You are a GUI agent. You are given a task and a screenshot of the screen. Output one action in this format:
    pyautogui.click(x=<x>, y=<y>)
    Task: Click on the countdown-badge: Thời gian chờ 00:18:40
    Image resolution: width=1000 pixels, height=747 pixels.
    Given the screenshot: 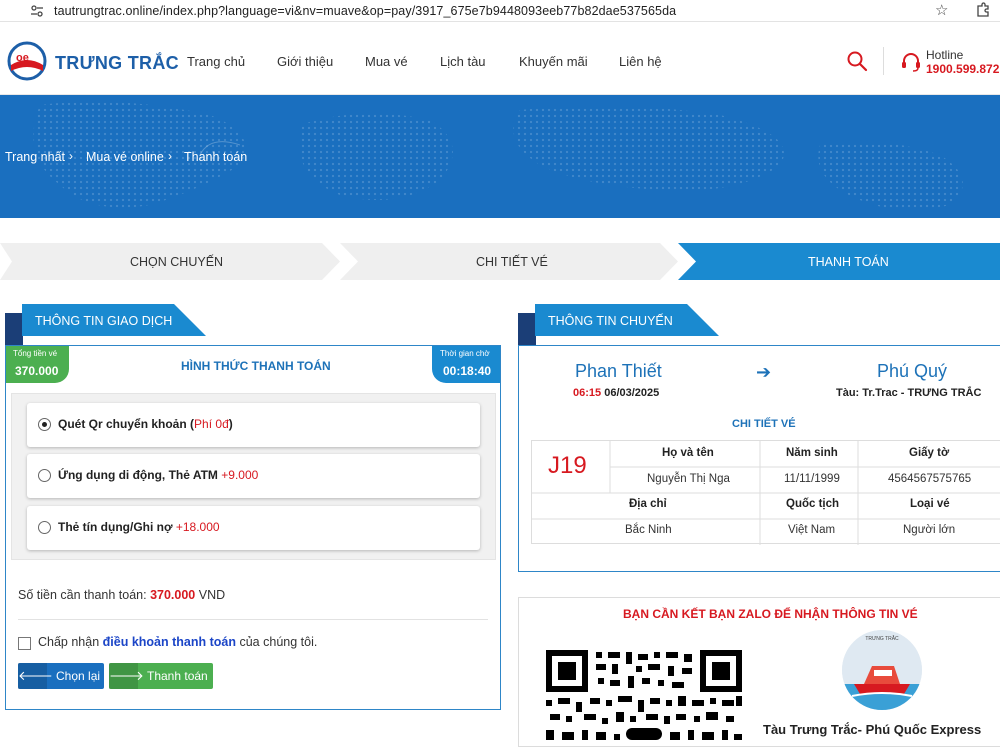 What is the action you would take?
    pyautogui.click(x=466, y=364)
    